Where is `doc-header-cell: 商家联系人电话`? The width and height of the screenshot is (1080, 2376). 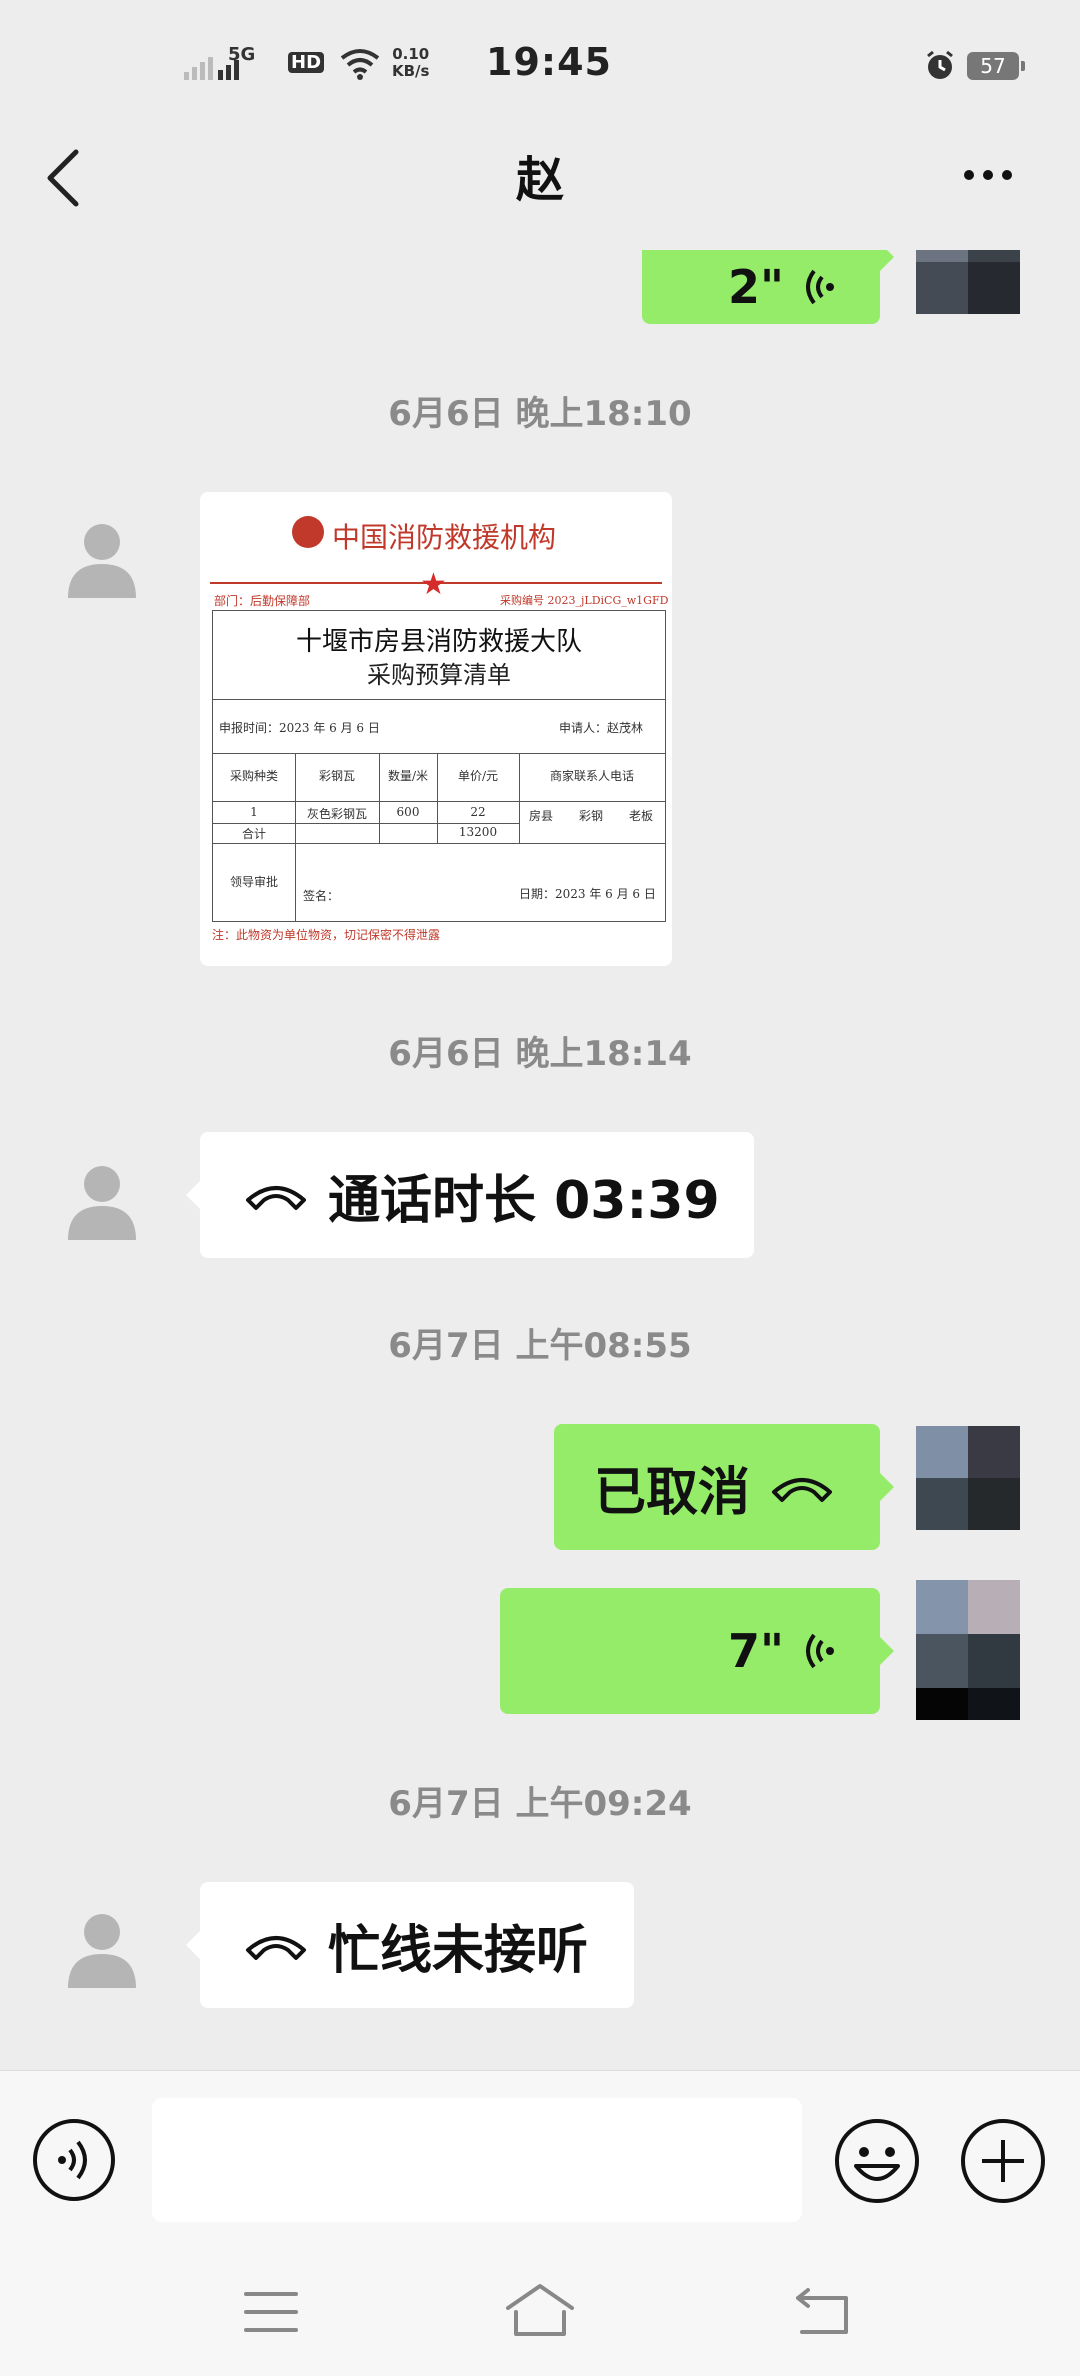 doc-header-cell: 商家联系人电话 is located at coordinates (591, 776).